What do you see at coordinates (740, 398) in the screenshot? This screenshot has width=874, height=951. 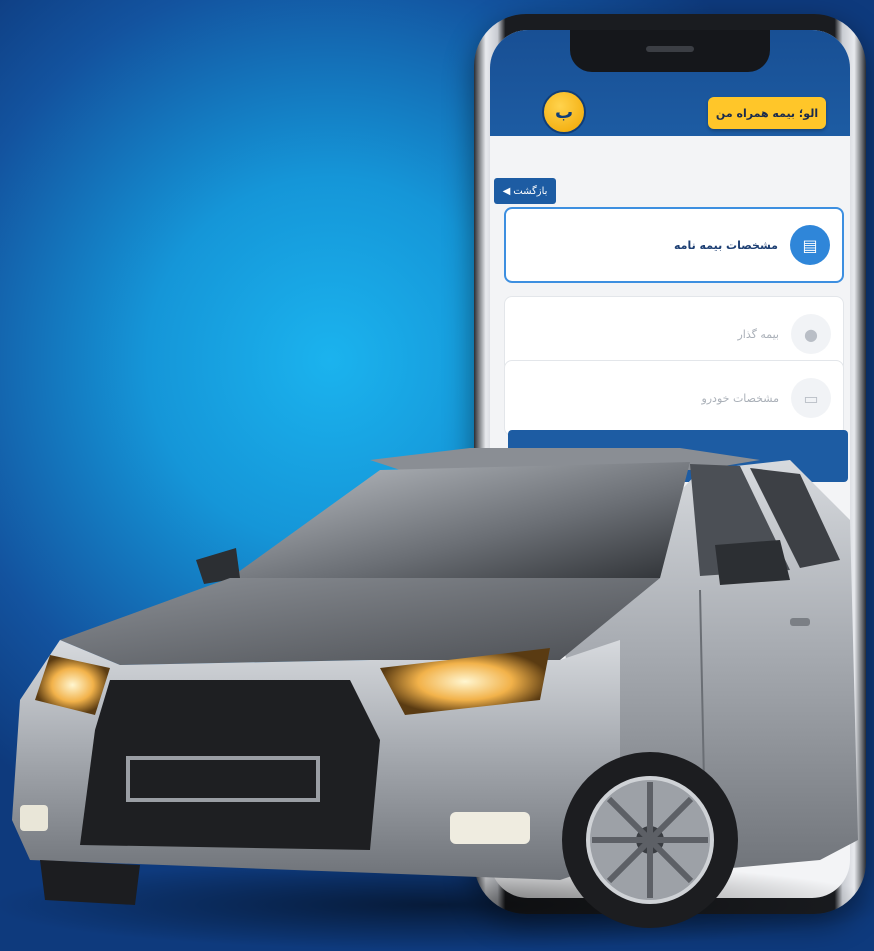 I see `step-label: مشخصات خودرو` at bounding box center [740, 398].